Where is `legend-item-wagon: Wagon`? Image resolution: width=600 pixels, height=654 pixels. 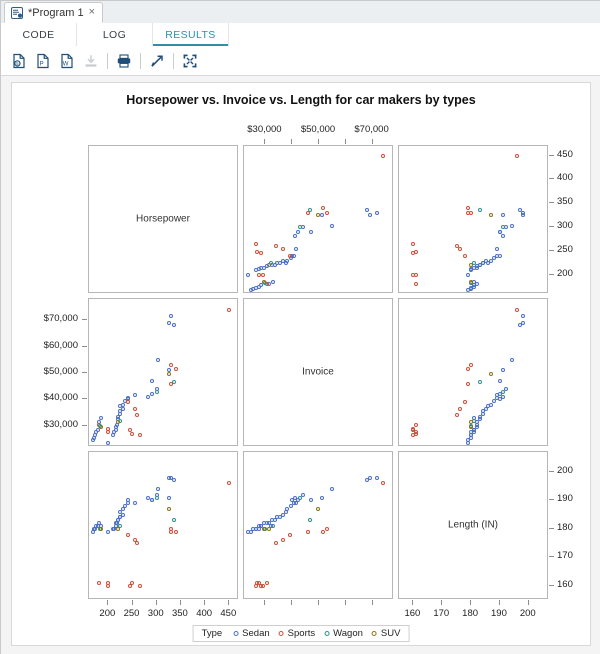 legend-item-wagon: Wagon is located at coordinates (343, 633).